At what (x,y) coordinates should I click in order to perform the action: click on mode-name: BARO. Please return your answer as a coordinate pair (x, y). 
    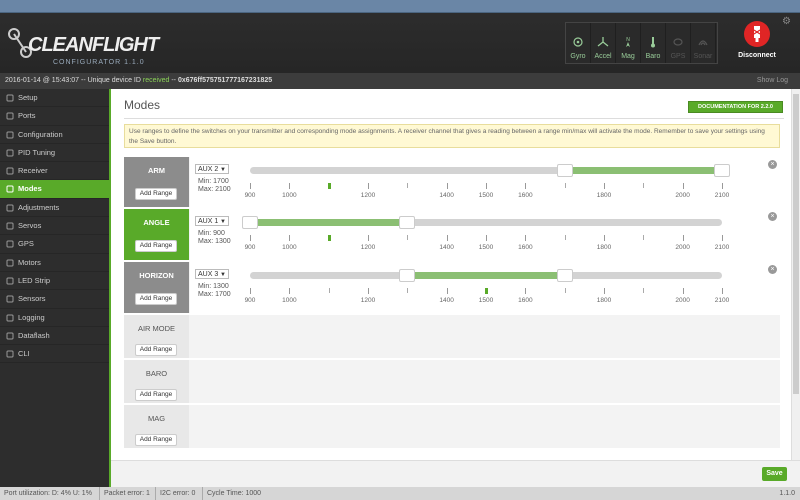
    Looking at the image, I should click on (156, 373).